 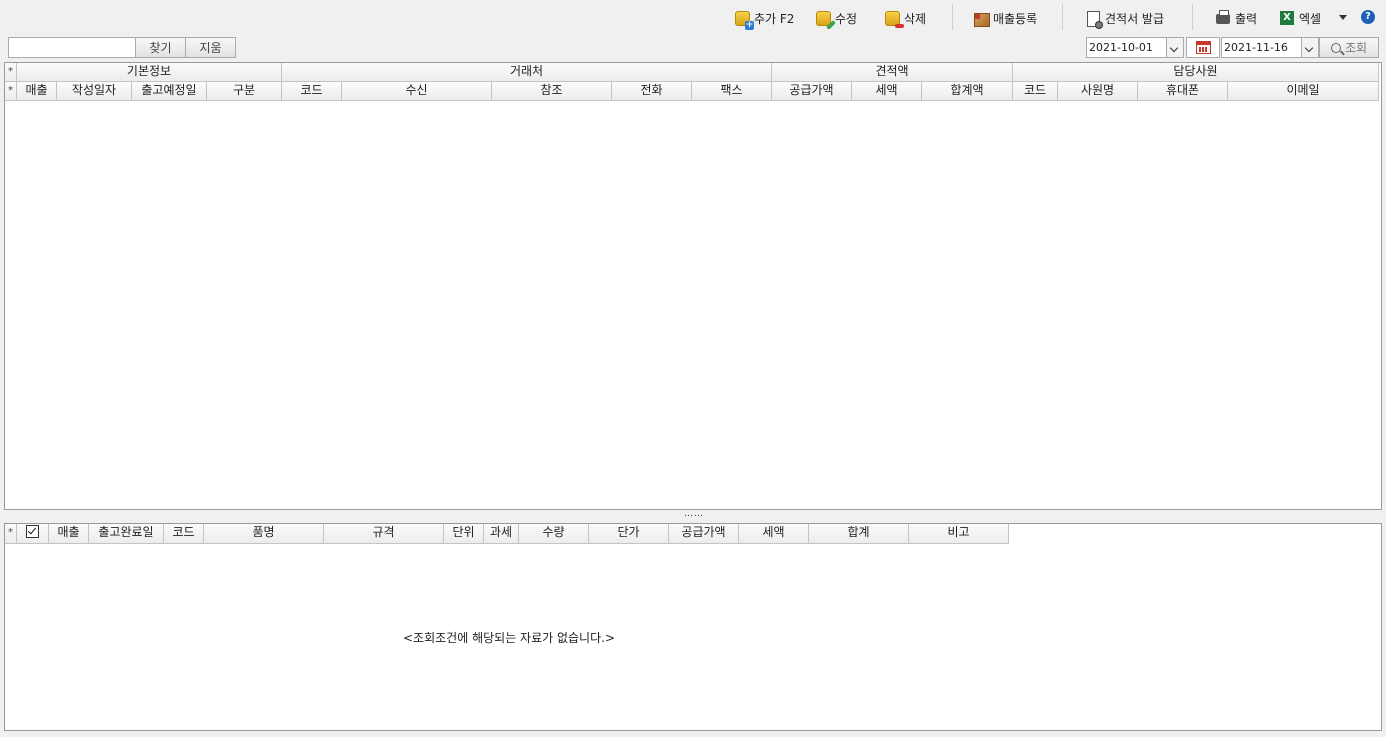 What do you see at coordinates (1287, 18) in the screenshot?
I see `excel-icon: X` at bounding box center [1287, 18].